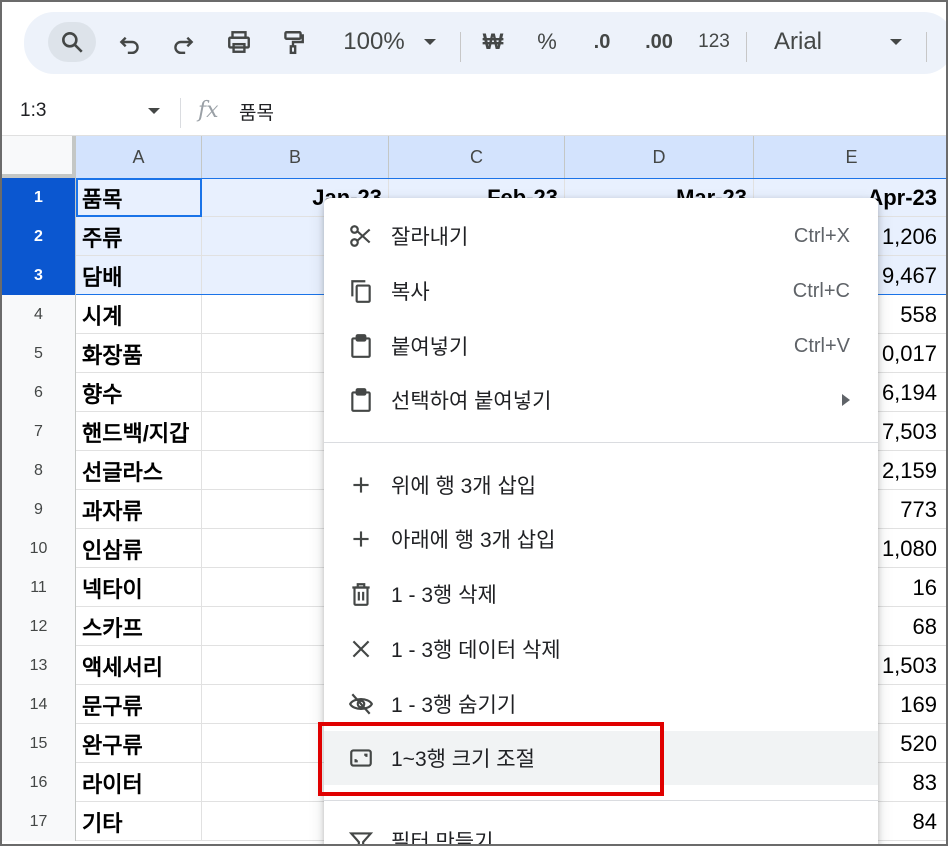  Describe the element at coordinates (896, 42) in the screenshot. I see `font-dropdown-icon` at that location.